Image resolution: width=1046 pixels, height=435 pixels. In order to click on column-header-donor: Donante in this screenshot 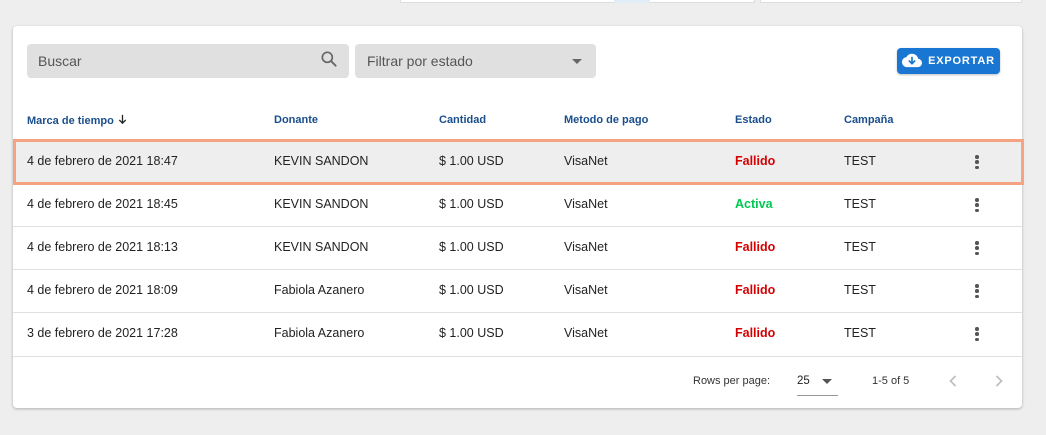, I will do `click(296, 120)`.